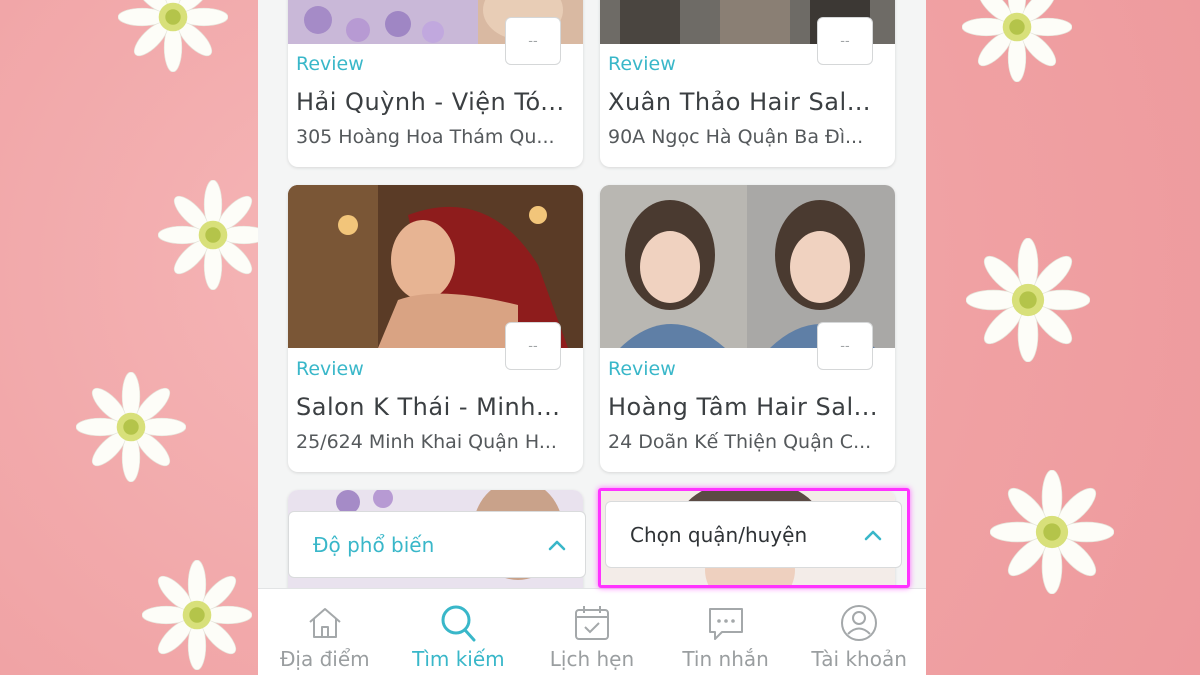 The image size is (1200, 675). What do you see at coordinates (725, 624) in the screenshot?
I see `chat-icon` at bounding box center [725, 624].